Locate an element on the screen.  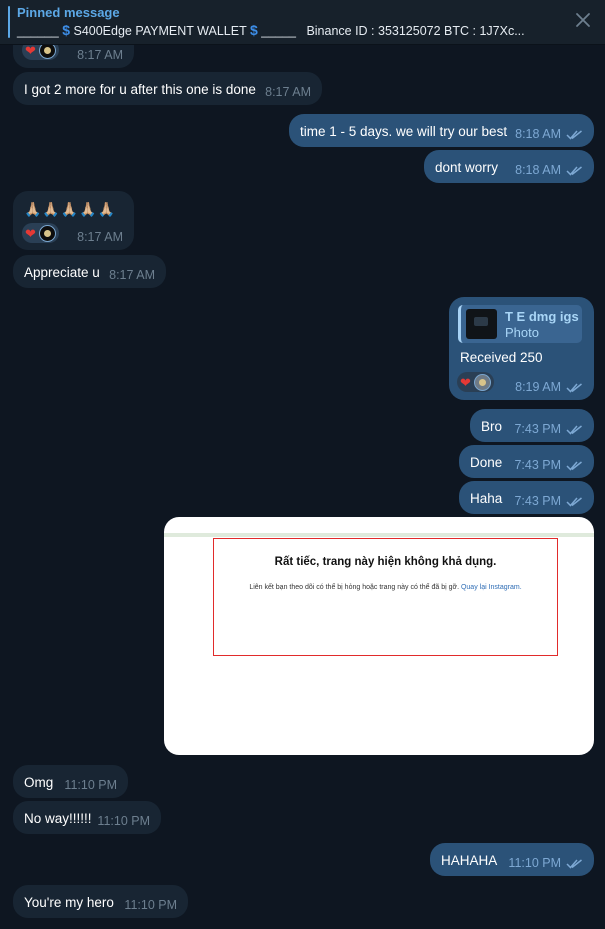
pinned-accent-bar is located at coordinates (9, 22).